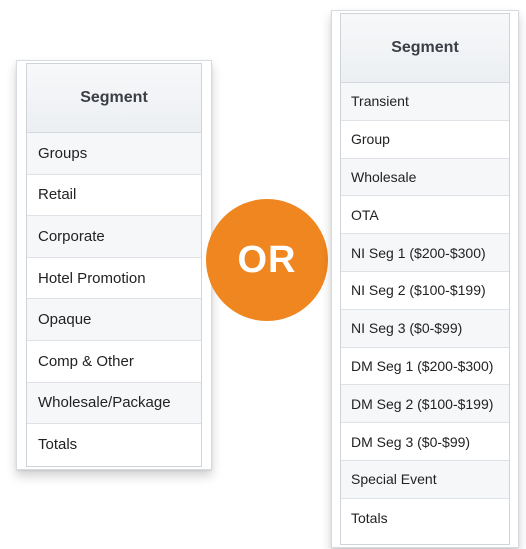 This screenshot has width=526, height=549. I want to click on table-row: Wholesale, so click(425, 177).